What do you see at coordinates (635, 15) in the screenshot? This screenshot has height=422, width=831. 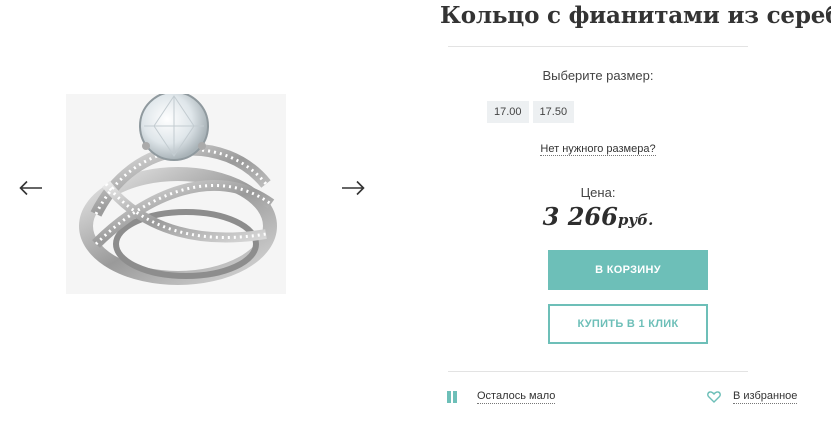 I see `product-title: Кольцо с фианитами из серебра` at bounding box center [635, 15].